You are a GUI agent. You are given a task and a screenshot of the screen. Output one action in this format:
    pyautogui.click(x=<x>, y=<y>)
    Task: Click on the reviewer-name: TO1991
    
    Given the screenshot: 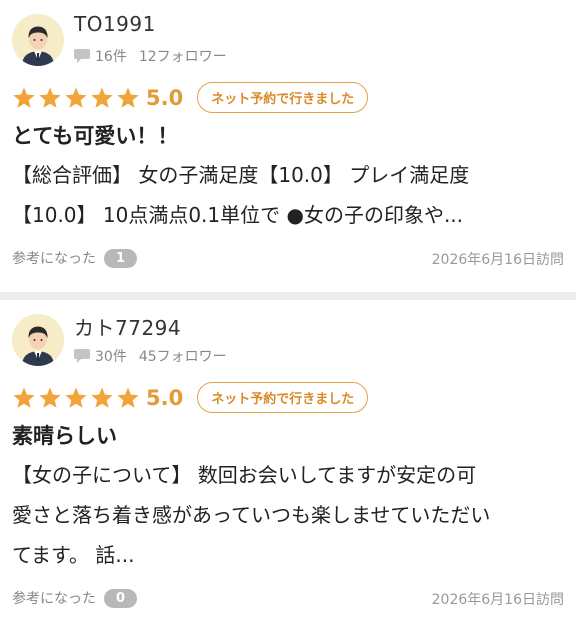 What is the action you would take?
    pyautogui.click(x=115, y=24)
    